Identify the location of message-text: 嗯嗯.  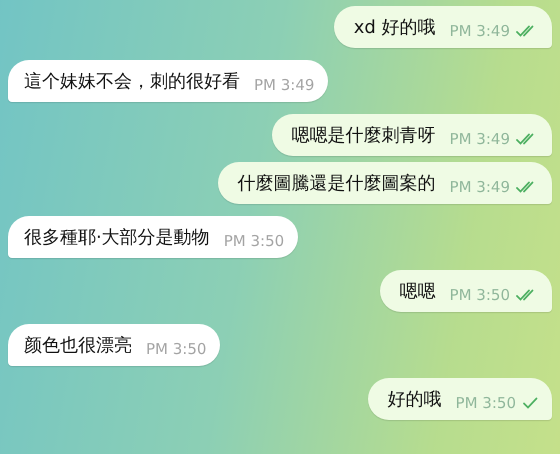
(418, 291).